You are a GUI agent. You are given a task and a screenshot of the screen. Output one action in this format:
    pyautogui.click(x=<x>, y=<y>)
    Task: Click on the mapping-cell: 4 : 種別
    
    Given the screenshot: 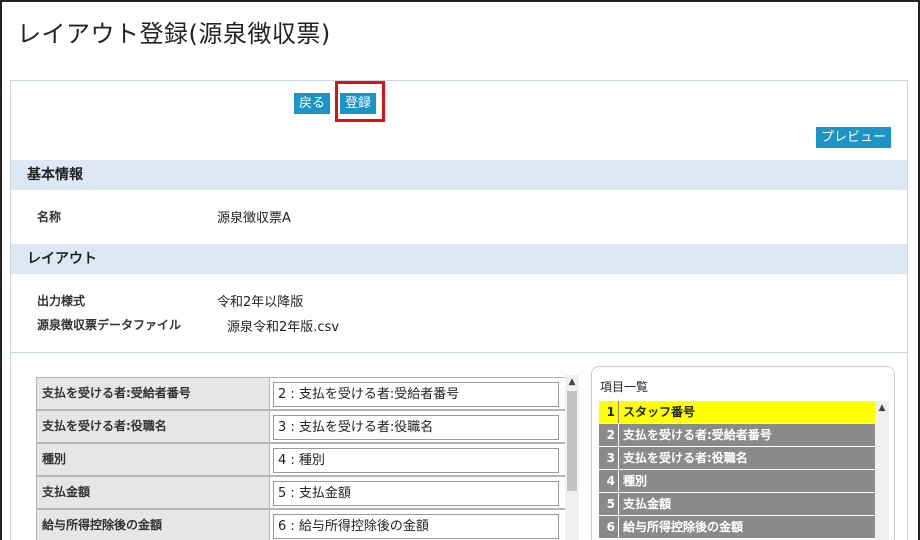 What is the action you would take?
    pyautogui.click(x=418, y=459)
    